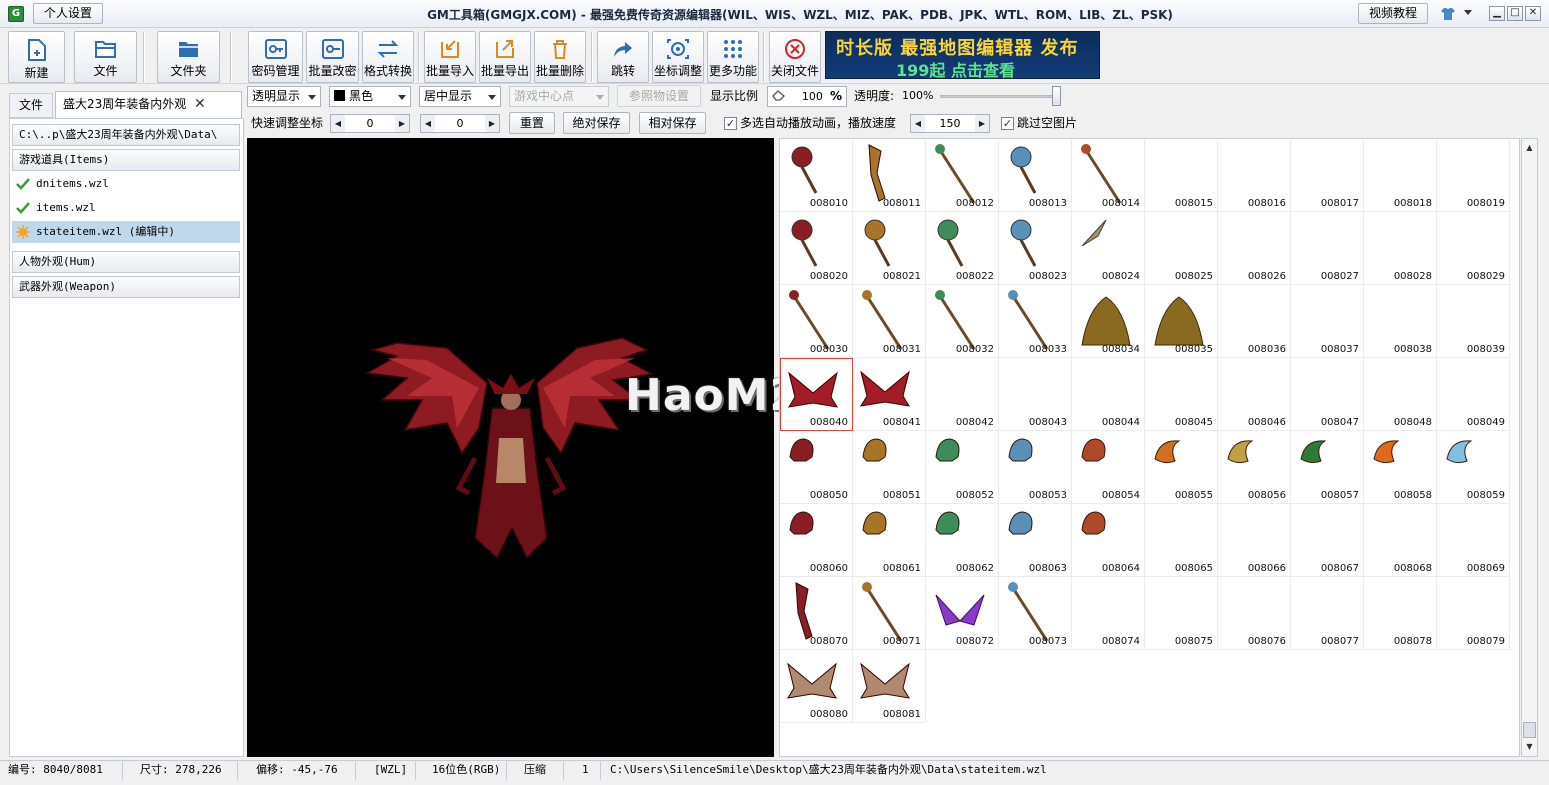 This screenshot has height=785, width=1549. What do you see at coordinates (1497, 13) in the screenshot?
I see `minimize-button: ▁` at bounding box center [1497, 13].